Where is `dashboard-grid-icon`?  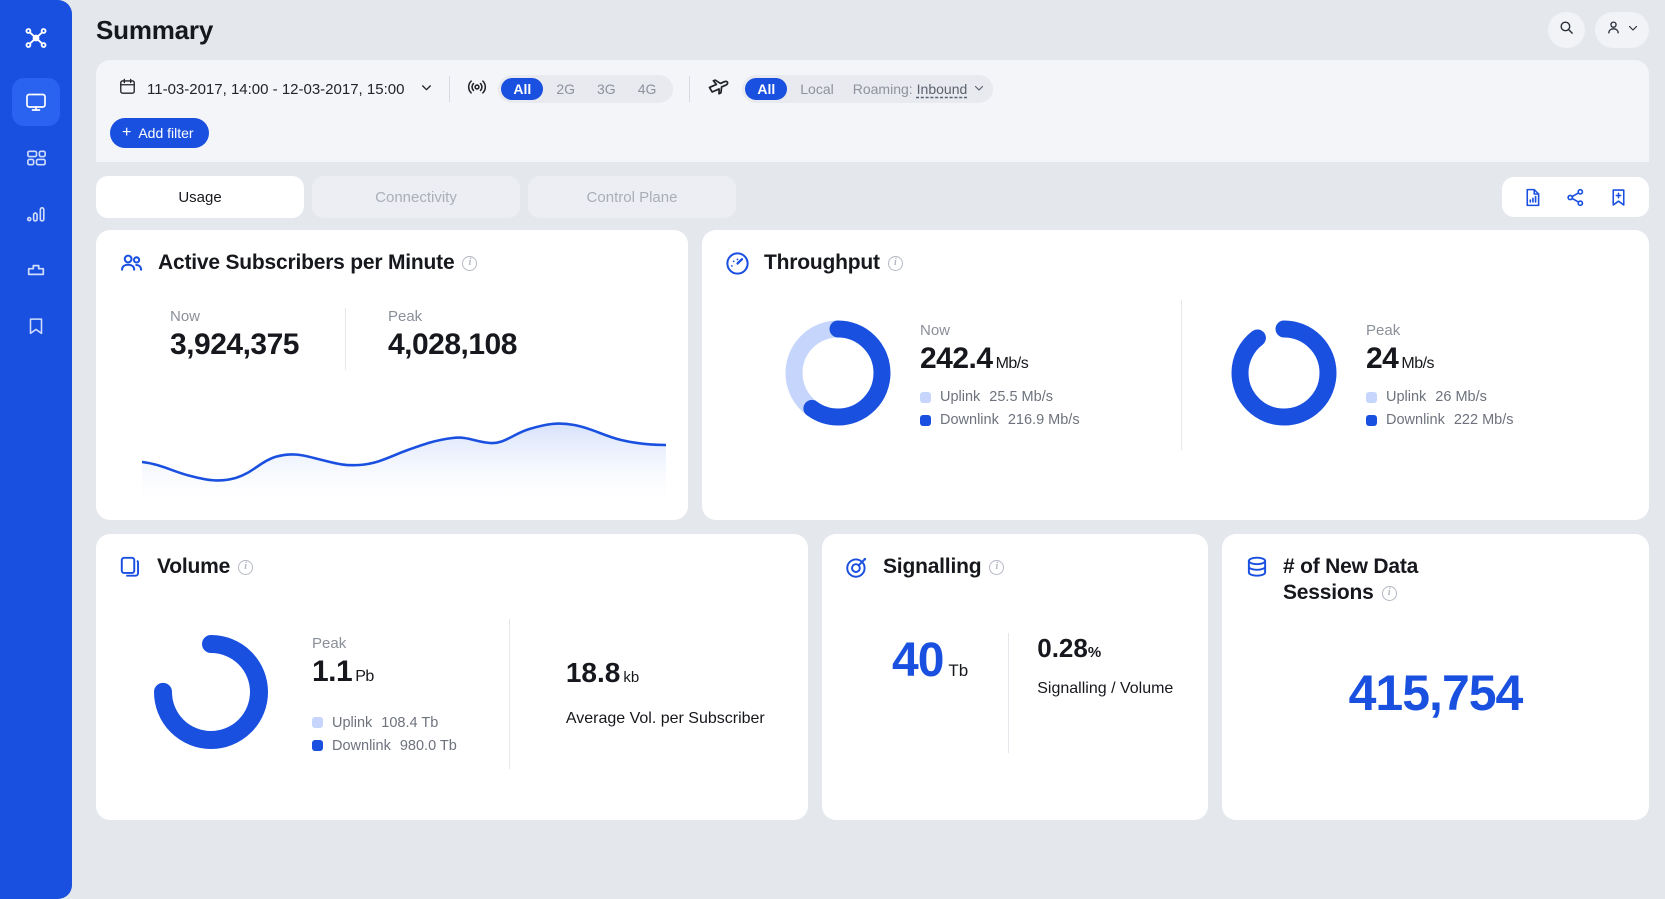
dashboard-grid-icon is located at coordinates (36, 158).